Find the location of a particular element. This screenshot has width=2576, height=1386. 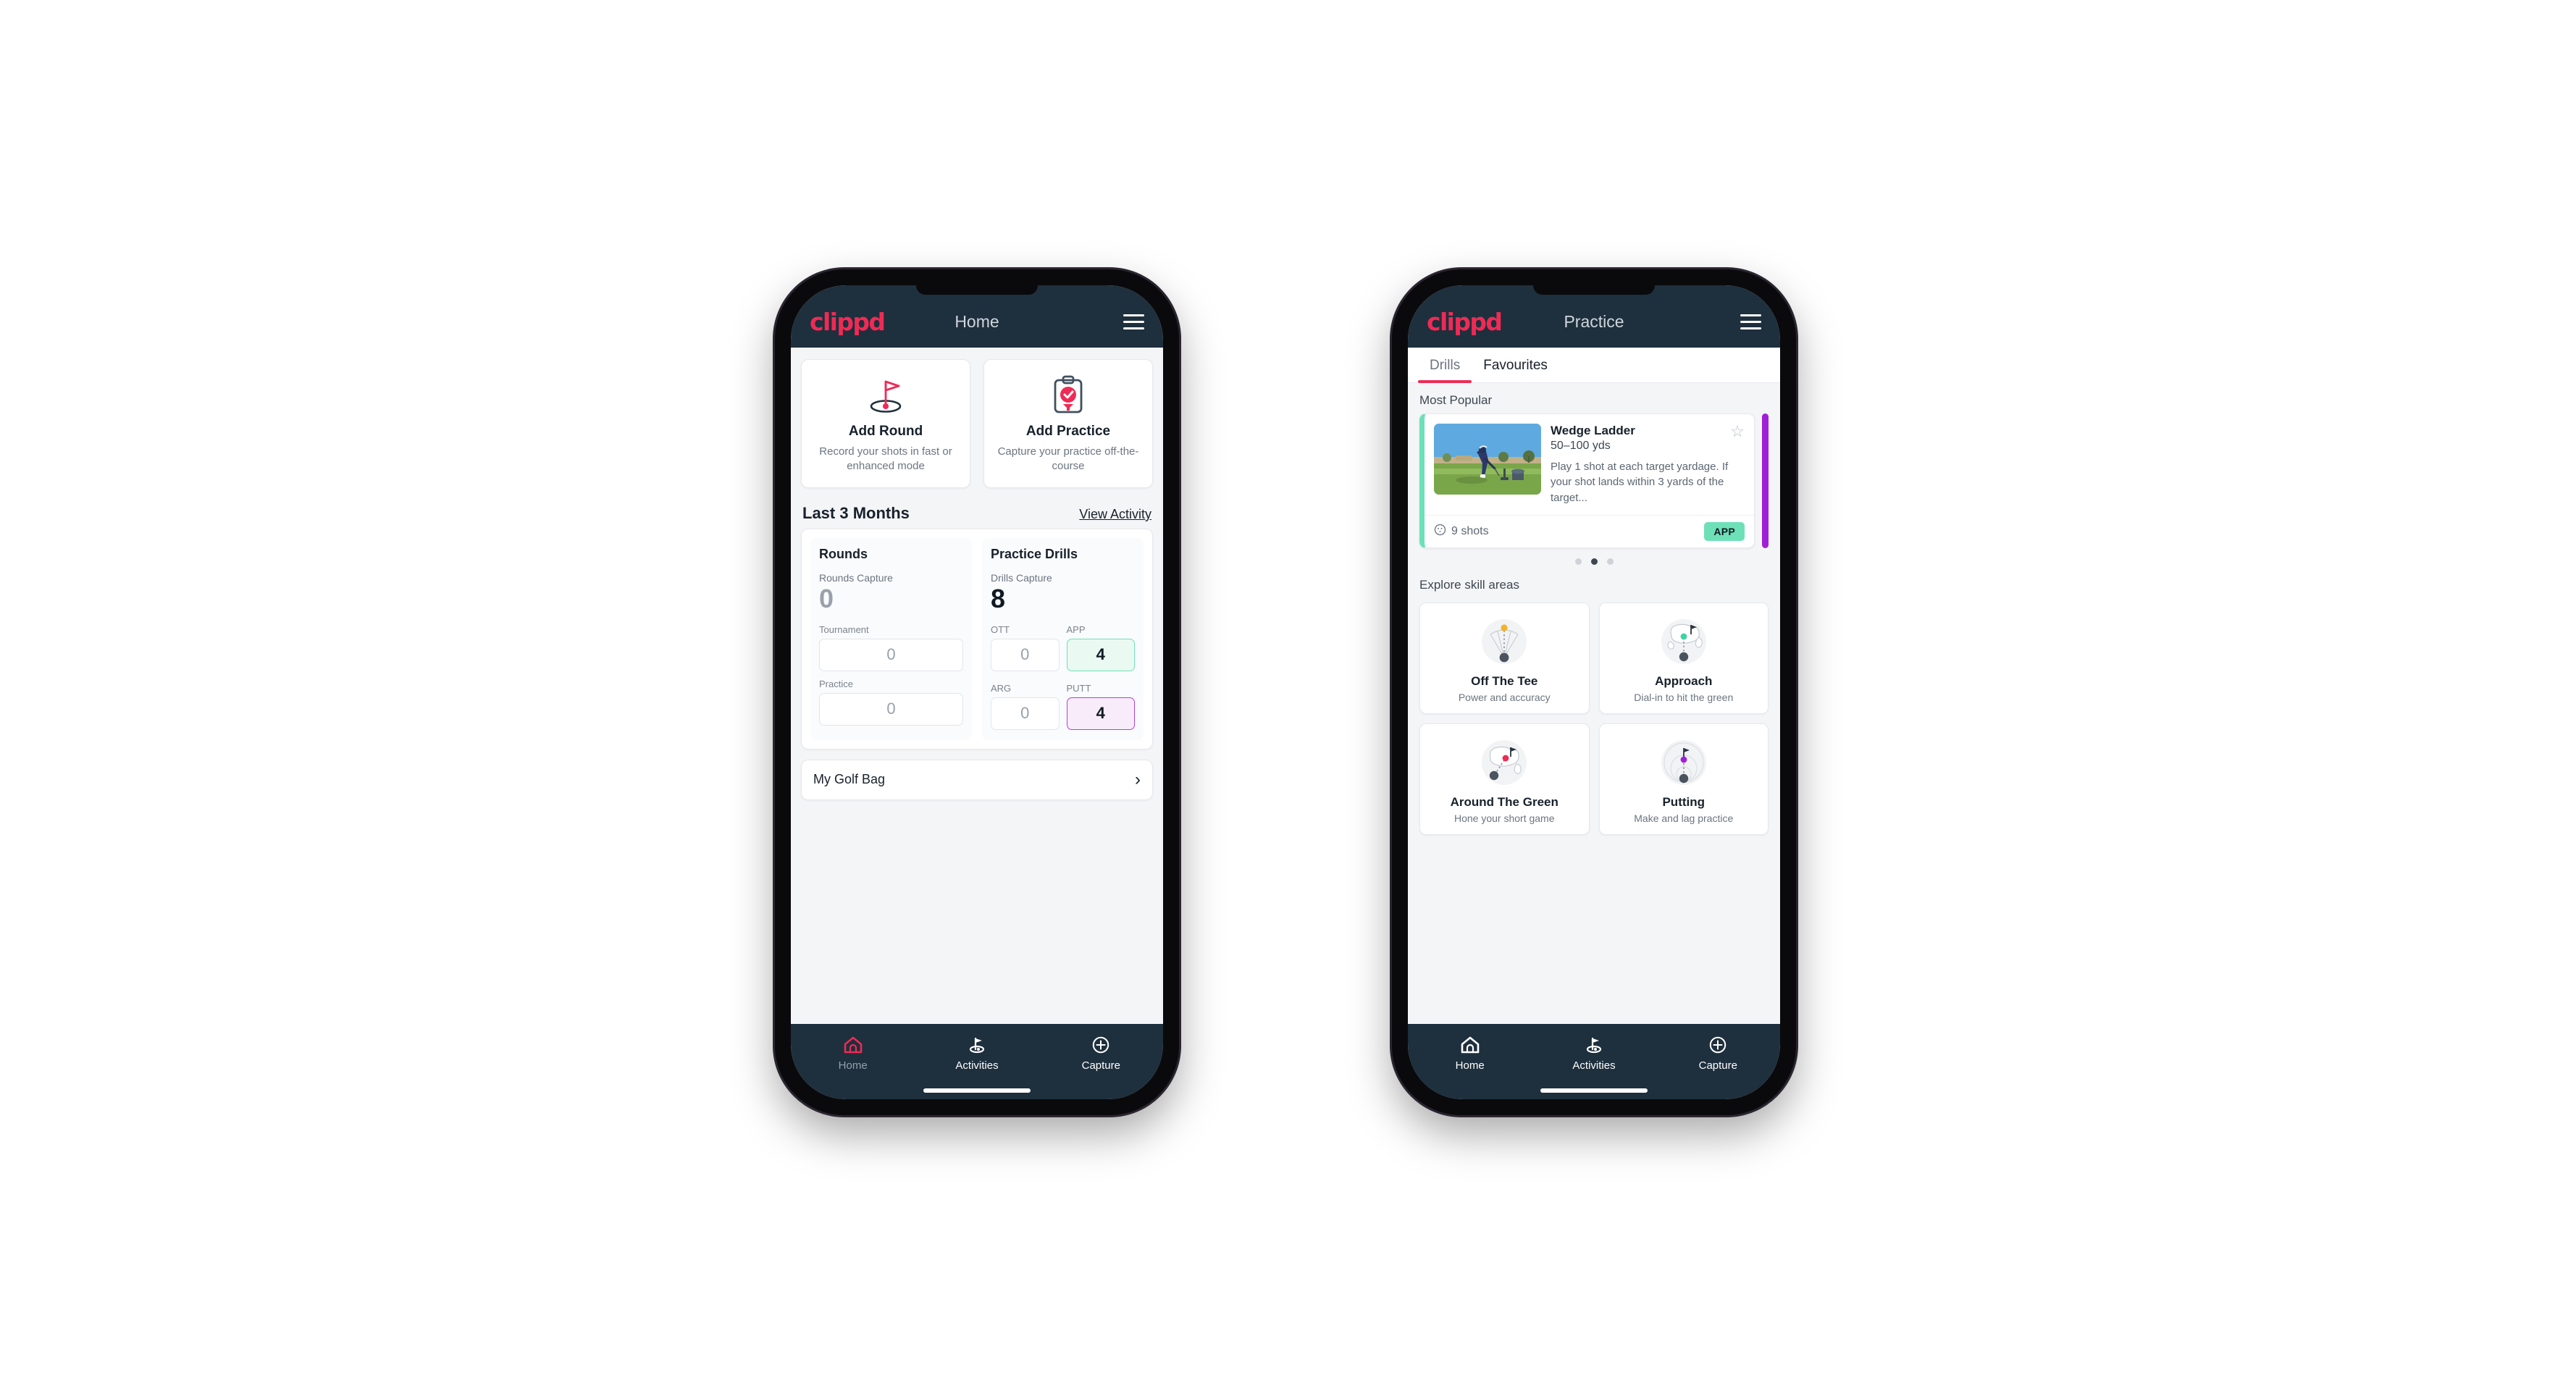

tab-home-label: Home is located at coordinates (853, 1065).